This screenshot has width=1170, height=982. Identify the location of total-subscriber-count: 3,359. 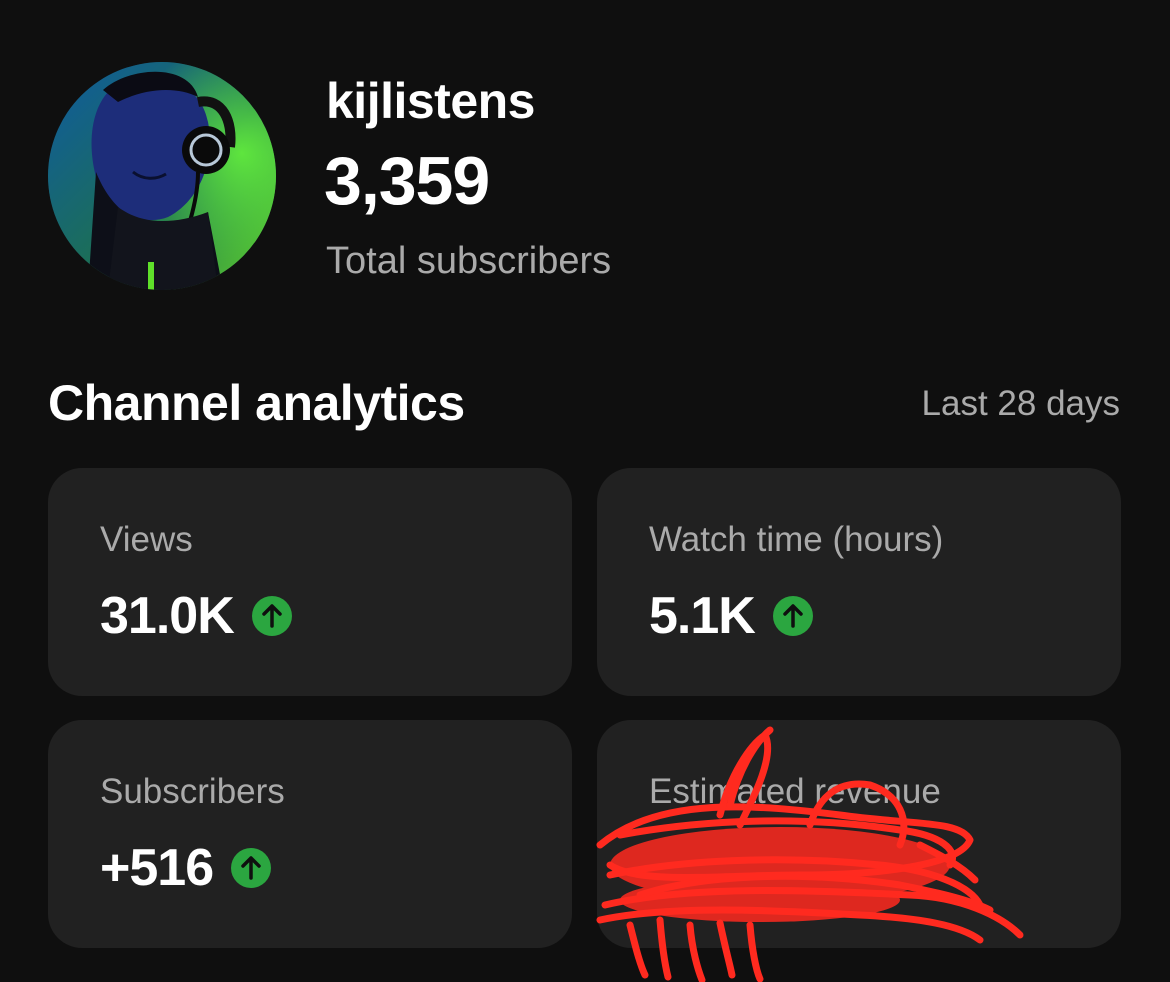
(407, 181).